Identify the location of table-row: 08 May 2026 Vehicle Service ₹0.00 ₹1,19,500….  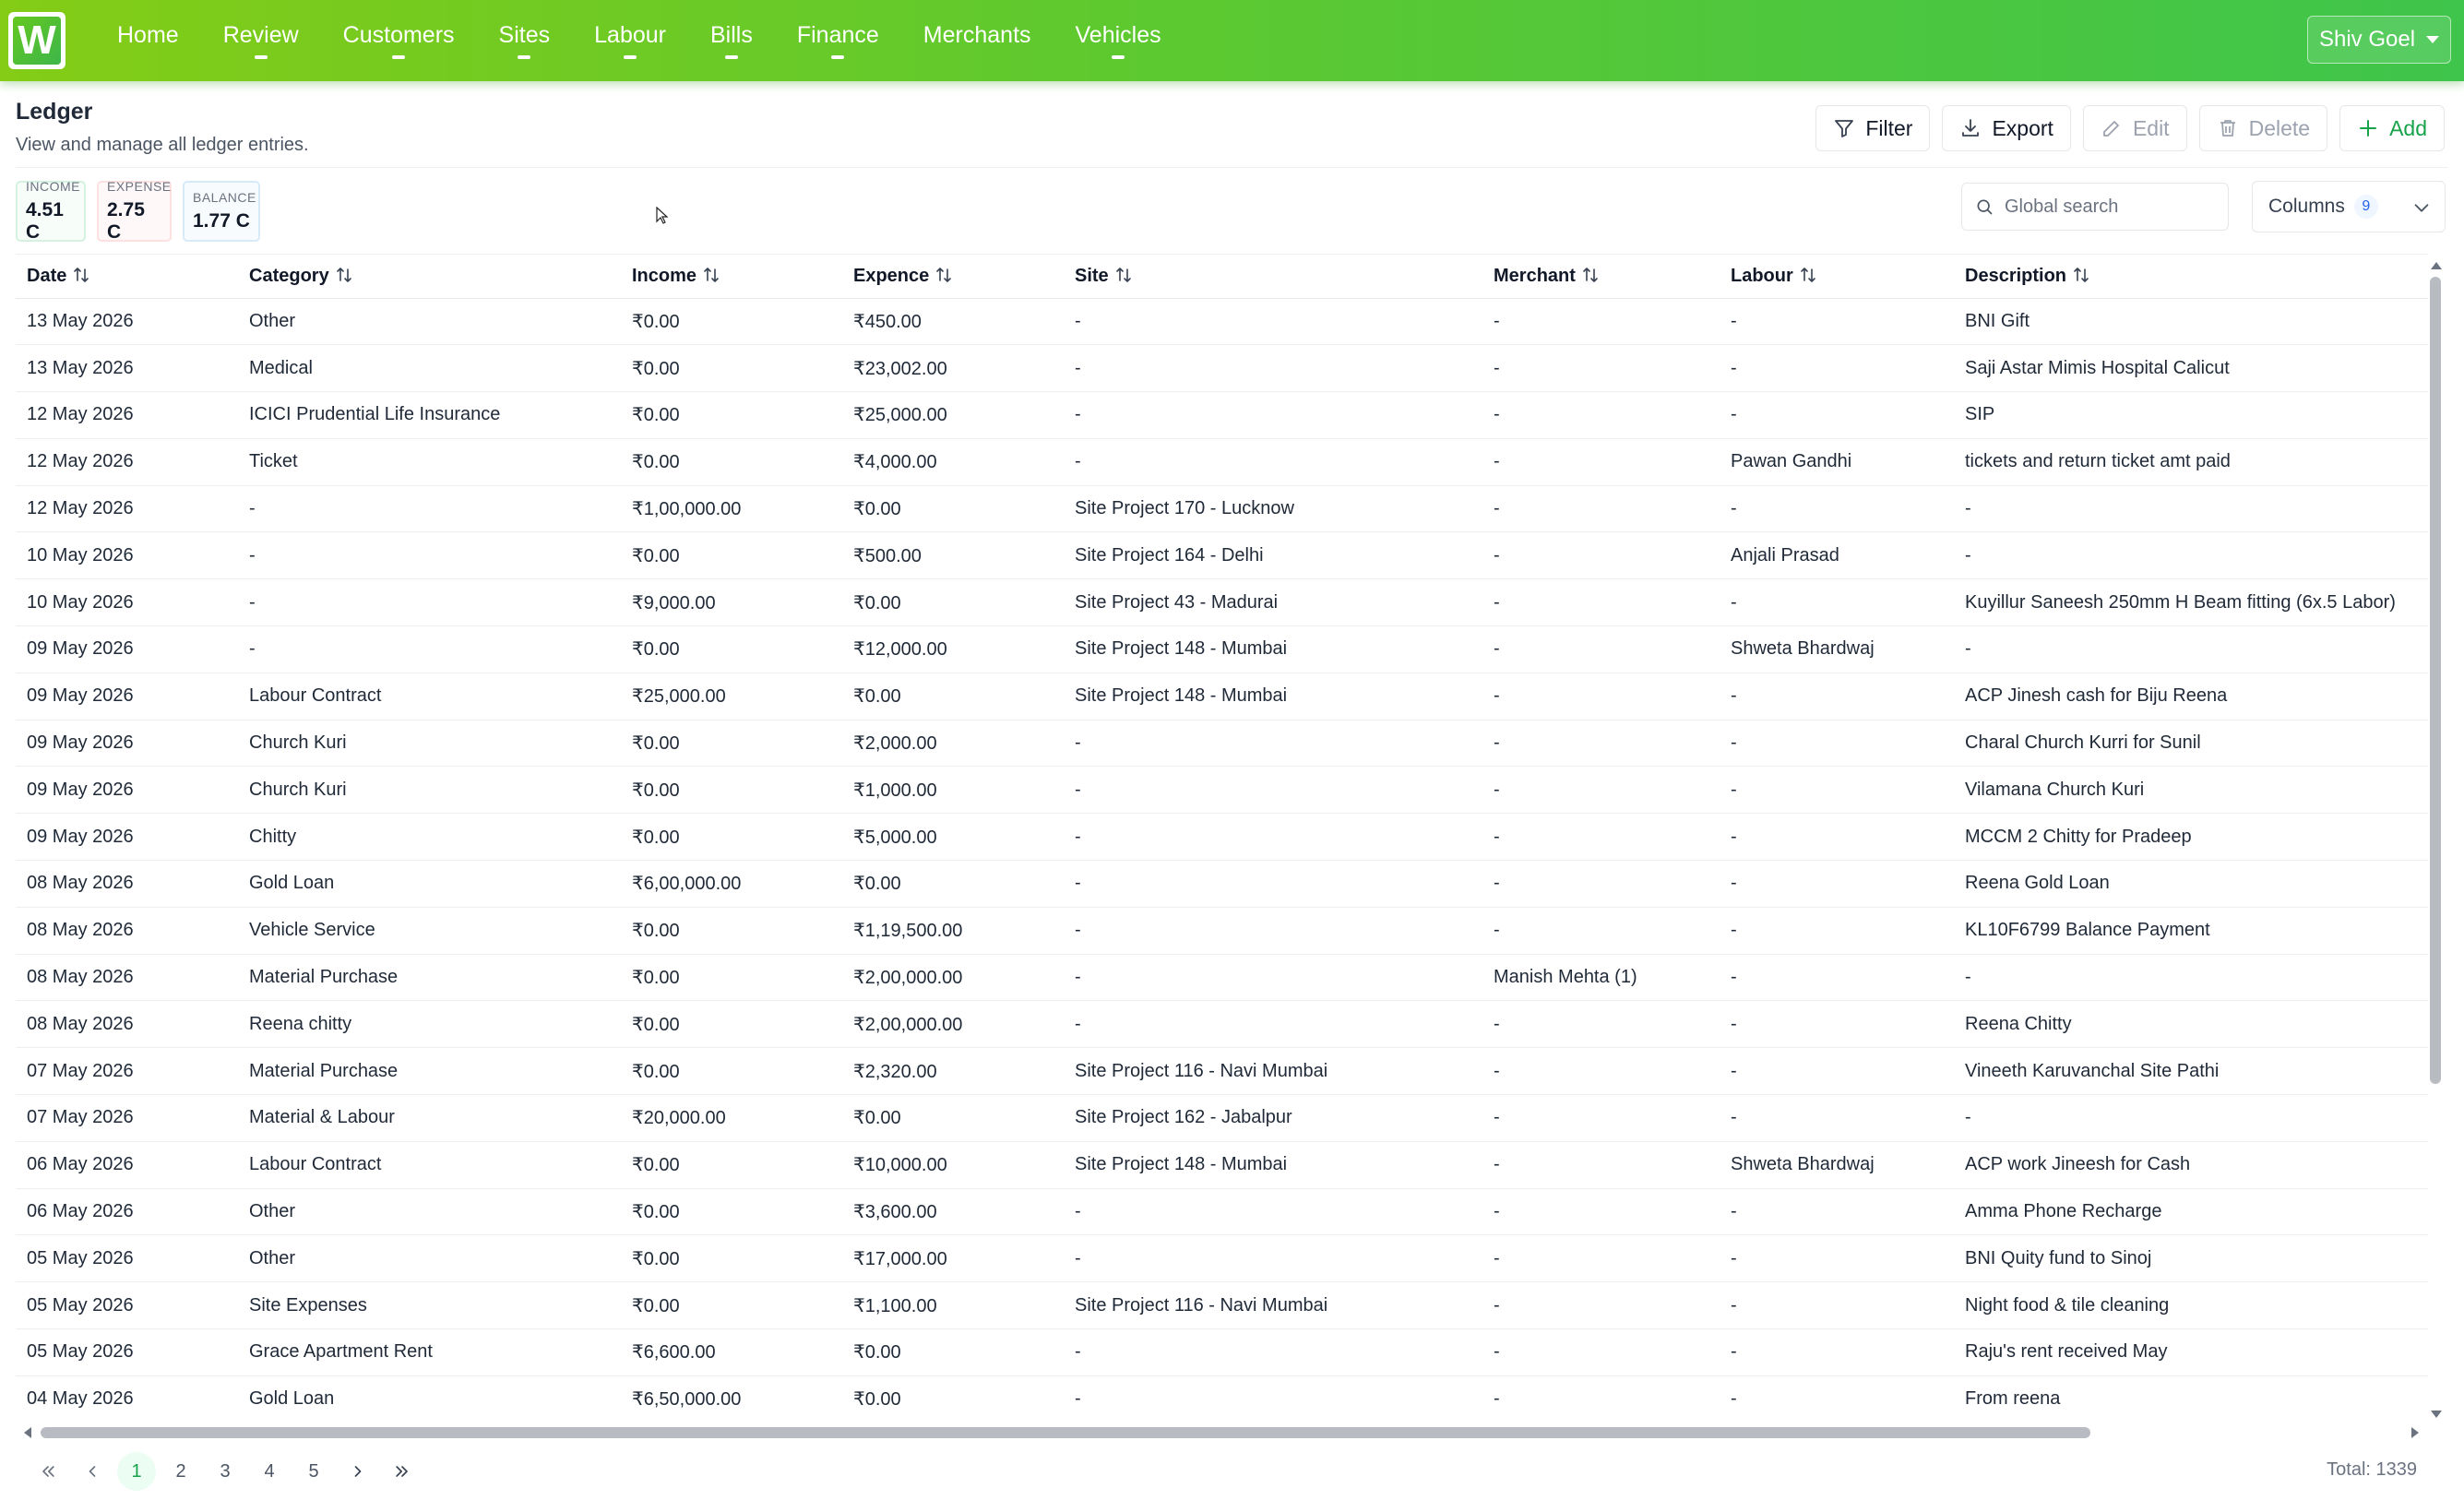
(1222, 931).